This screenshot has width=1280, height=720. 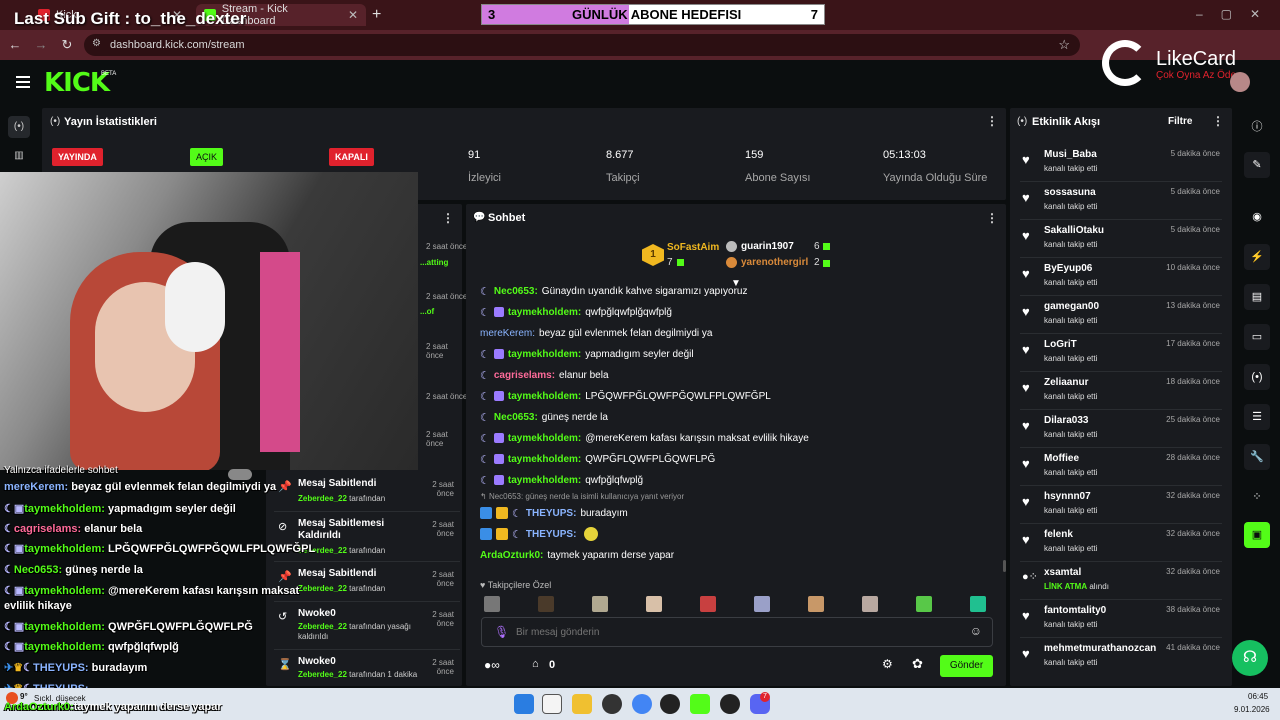 I want to click on kick-app-icon, so click(x=700, y=704).